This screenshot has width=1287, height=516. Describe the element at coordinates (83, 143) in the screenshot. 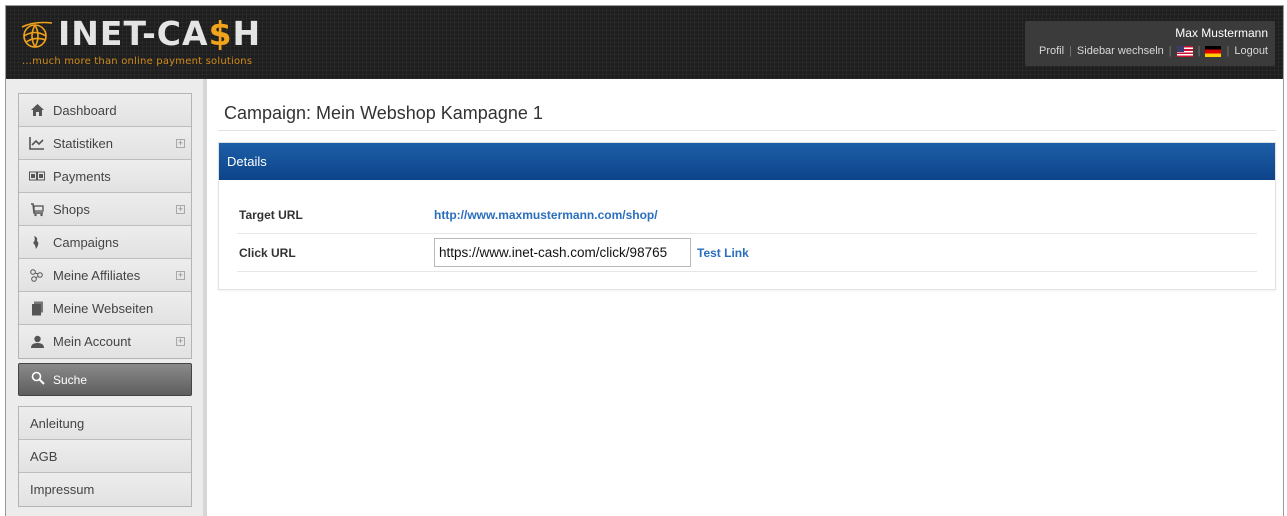

I see `sidebar-item-label: Statistiken` at that location.